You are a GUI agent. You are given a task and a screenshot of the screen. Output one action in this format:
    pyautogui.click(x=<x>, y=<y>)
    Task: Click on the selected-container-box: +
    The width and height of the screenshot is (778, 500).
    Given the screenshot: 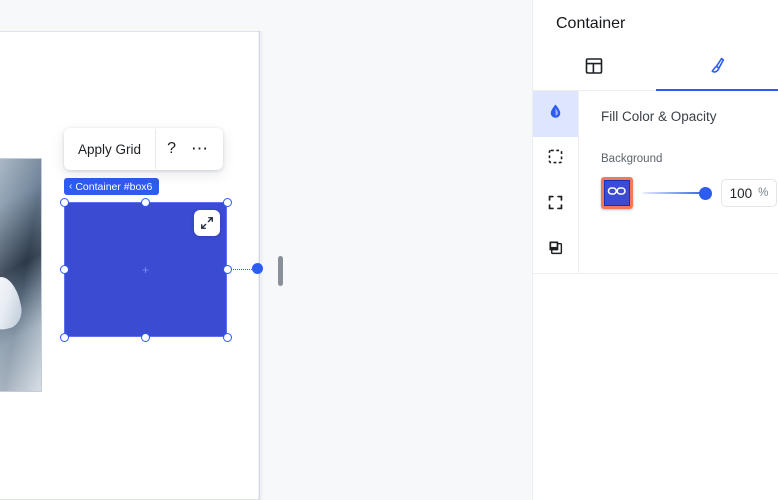 What is the action you would take?
    pyautogui.click(x=145, y=269)
    